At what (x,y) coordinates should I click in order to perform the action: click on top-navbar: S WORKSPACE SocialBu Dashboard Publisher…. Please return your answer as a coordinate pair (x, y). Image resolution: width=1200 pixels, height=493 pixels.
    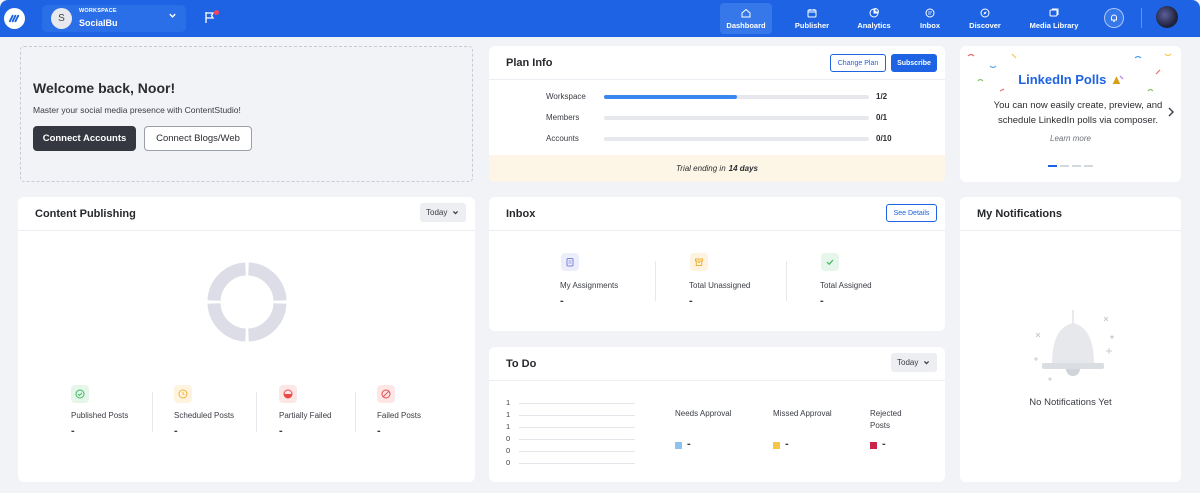
    Looking at the image, I should click on (600, 18).